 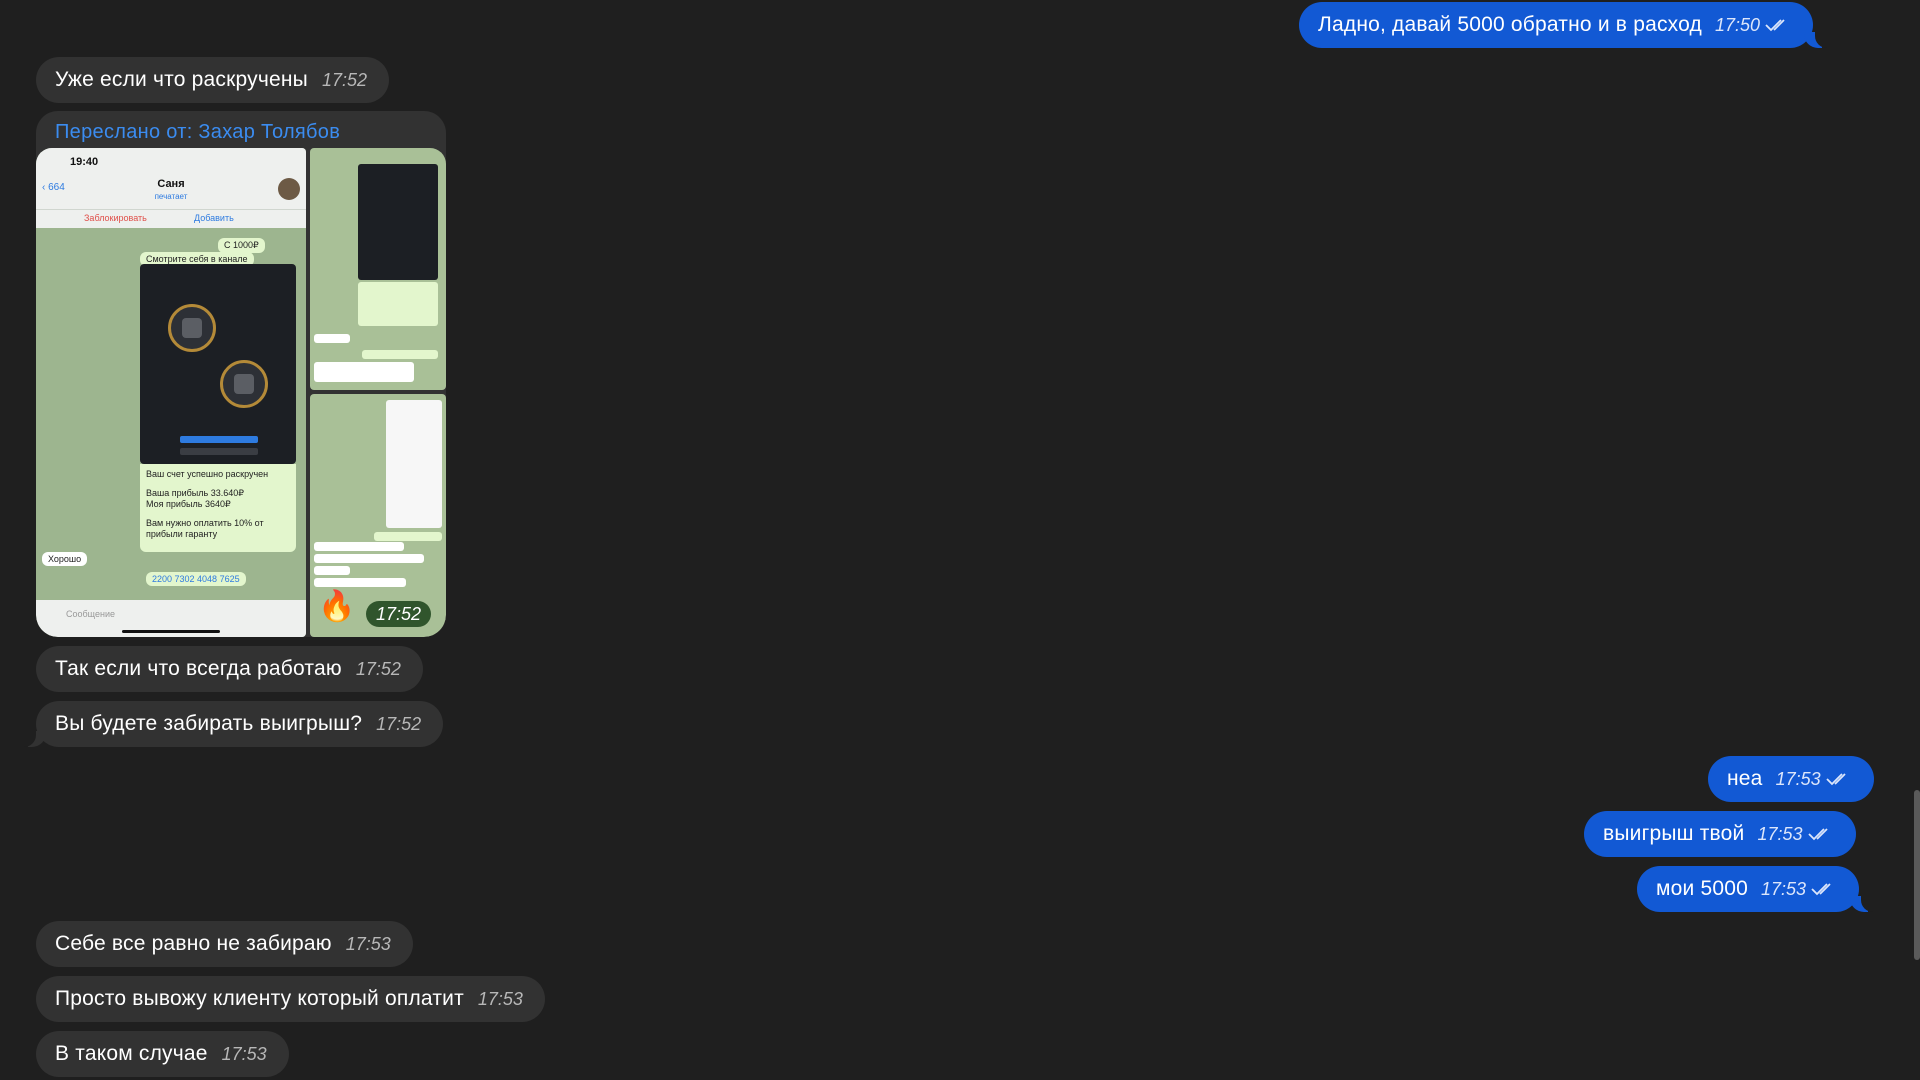 I want to click on message-text: Просто вывожу клиенту который оплатит, so click(x=259, y=998).